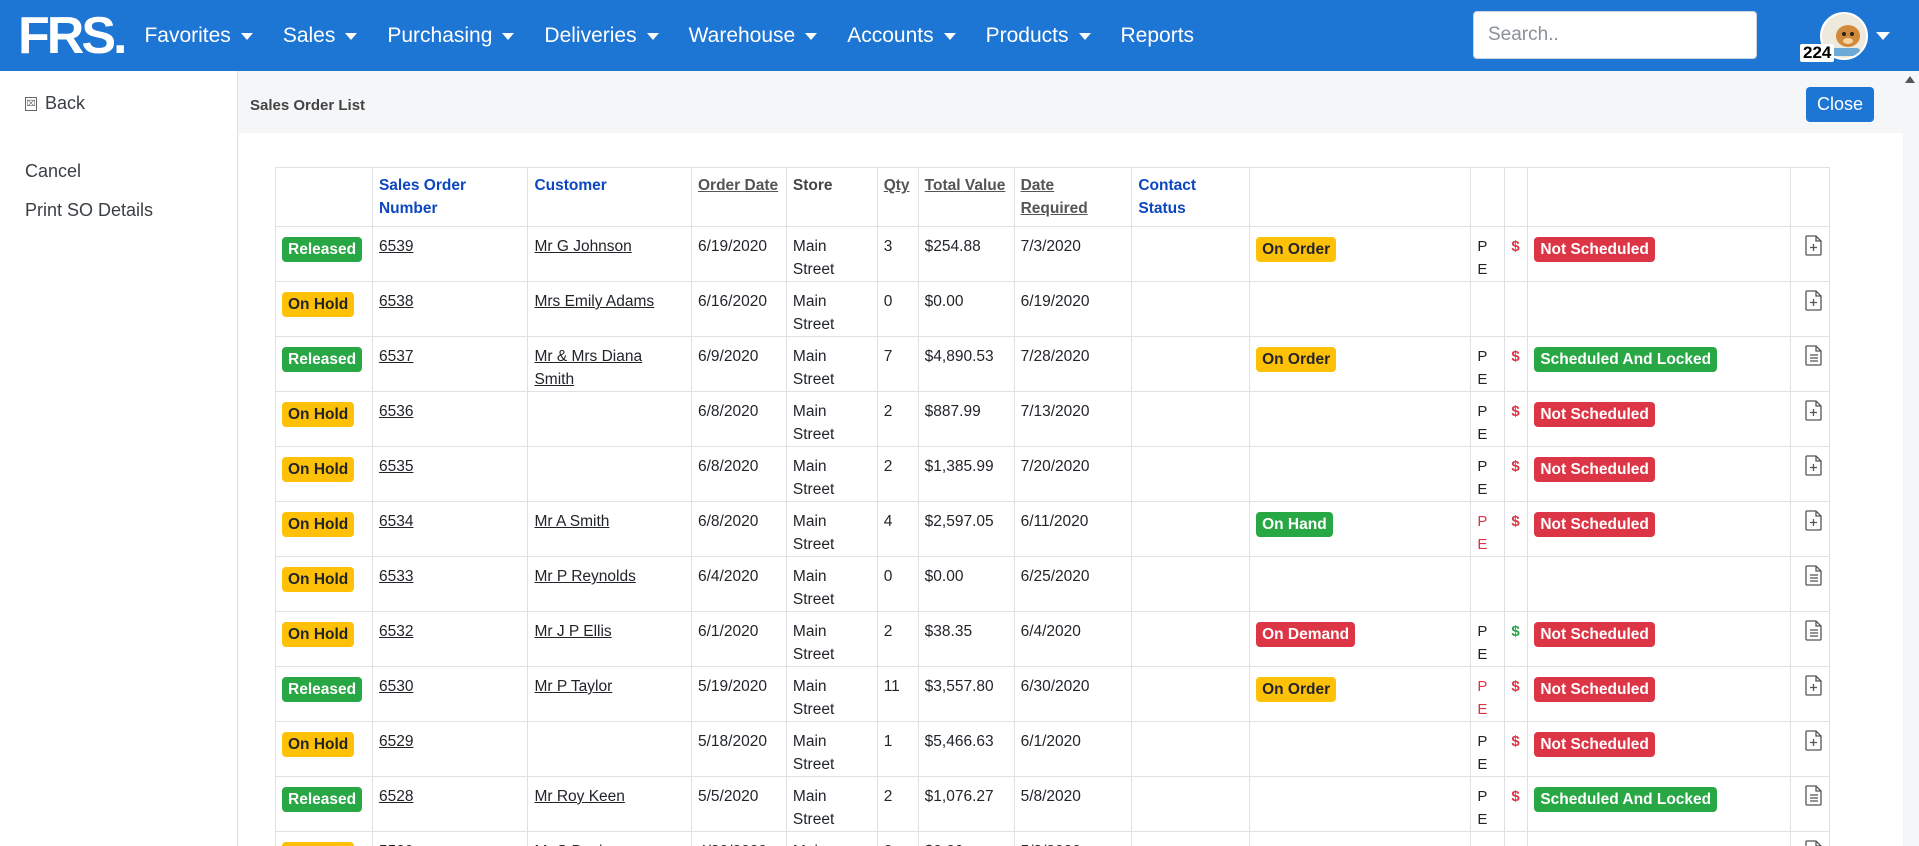 The image size is (1919, 846). What do you see at coordinates (1158, 36) in the screenshot?
I see `nav-item-reports: Reports` at bounding box center [1158, 36].